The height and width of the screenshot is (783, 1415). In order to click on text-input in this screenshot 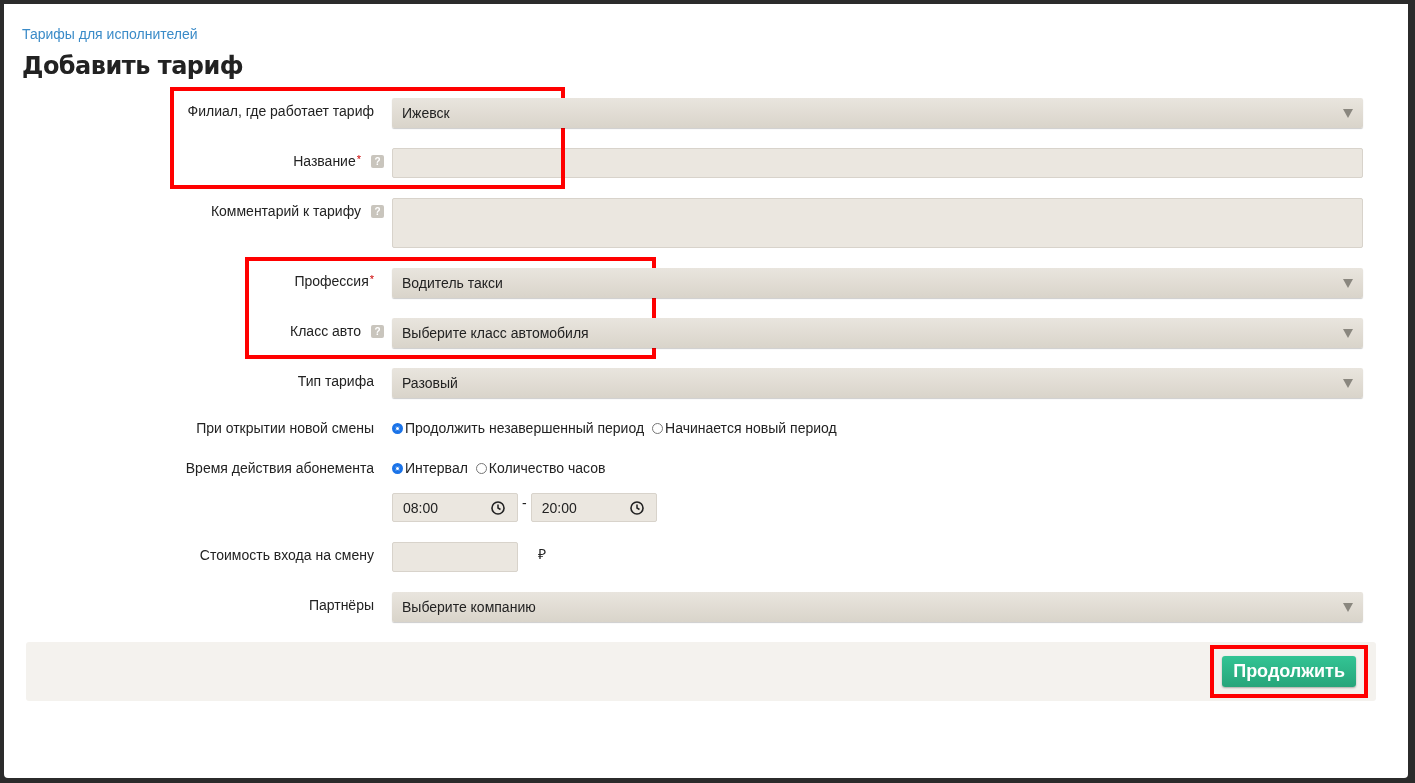, I will do `click(877, 163)`.